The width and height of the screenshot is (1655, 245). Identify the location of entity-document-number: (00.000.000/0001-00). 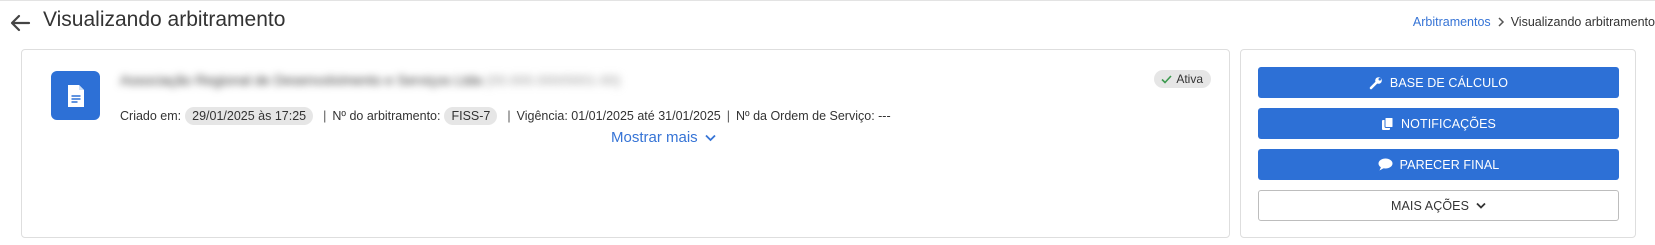
(553, 80).